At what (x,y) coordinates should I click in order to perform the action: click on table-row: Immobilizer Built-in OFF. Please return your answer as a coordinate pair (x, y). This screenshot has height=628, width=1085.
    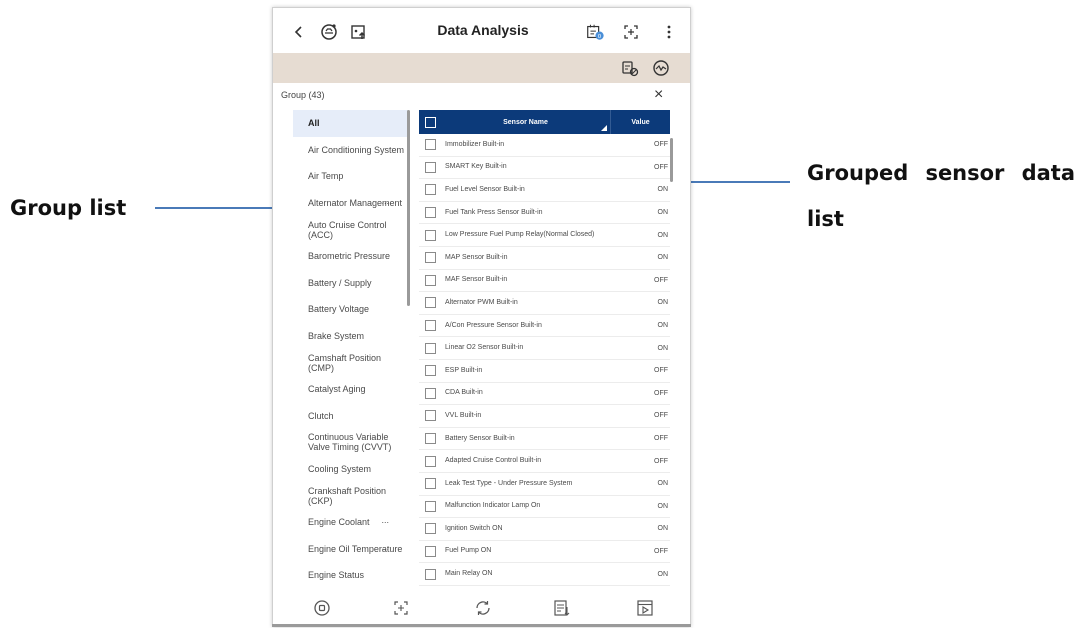
    Looking at the image, I should click on (544, 145).